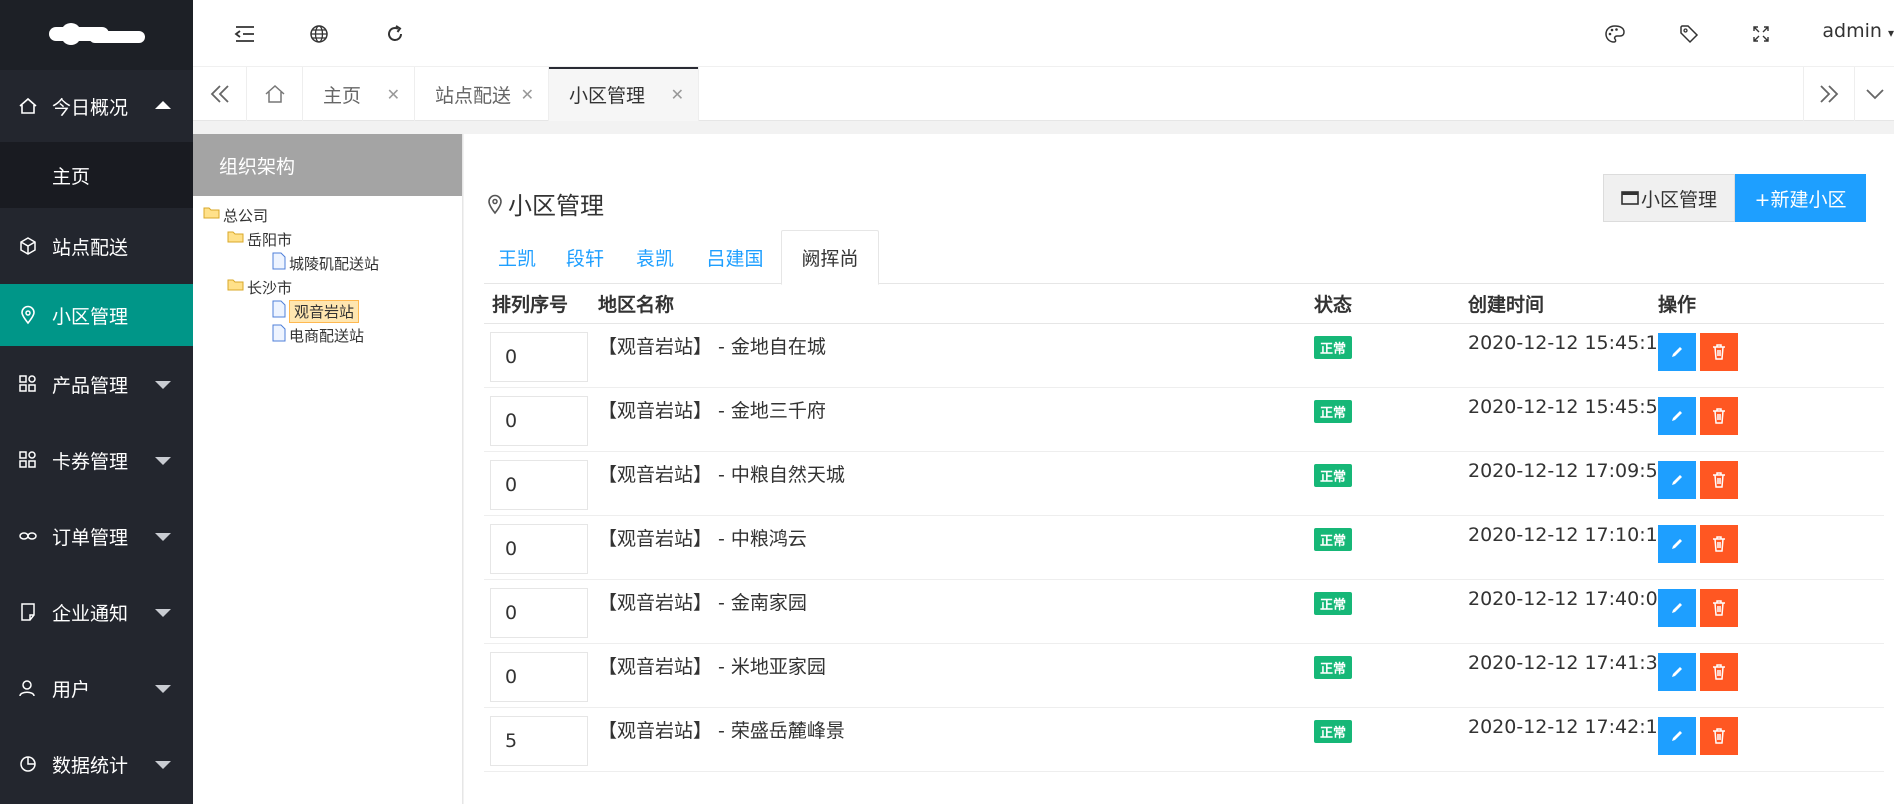 The height and width of the screenshot is (804, 1894). Describe the element at coordinates (585, 257) in the screenshot. I see `tab-staff: 段轩` at that location.